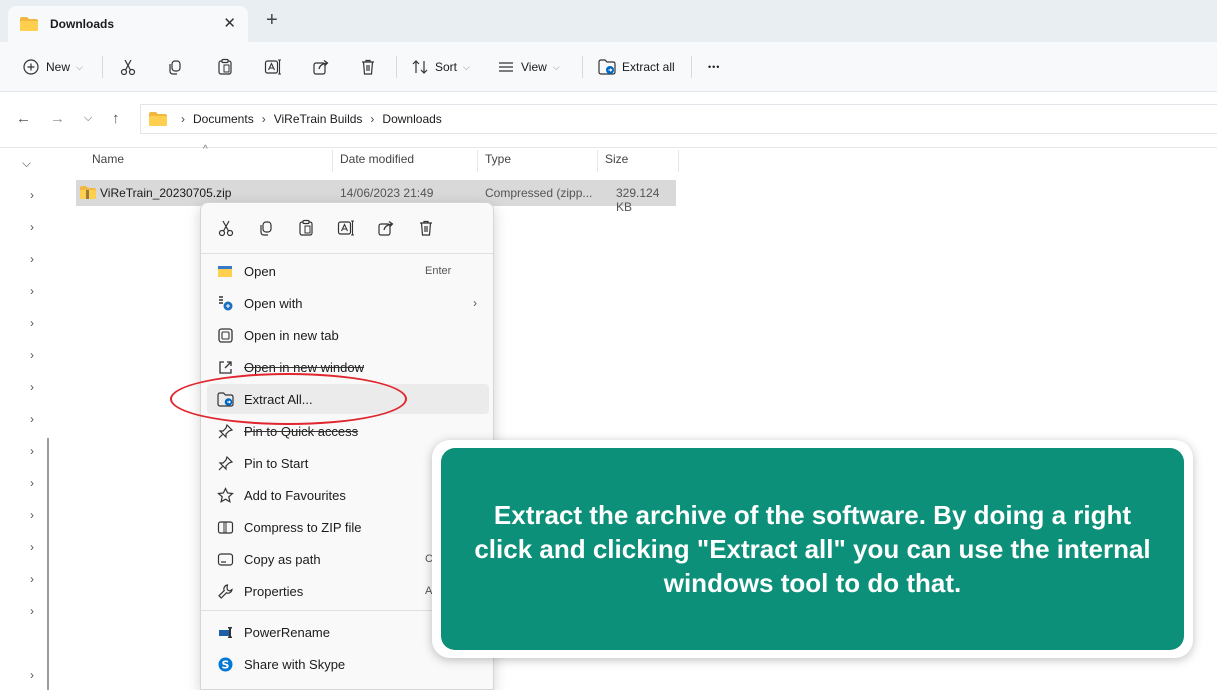  I want to click on close-tab-icon: ✕, so click(229, 23).